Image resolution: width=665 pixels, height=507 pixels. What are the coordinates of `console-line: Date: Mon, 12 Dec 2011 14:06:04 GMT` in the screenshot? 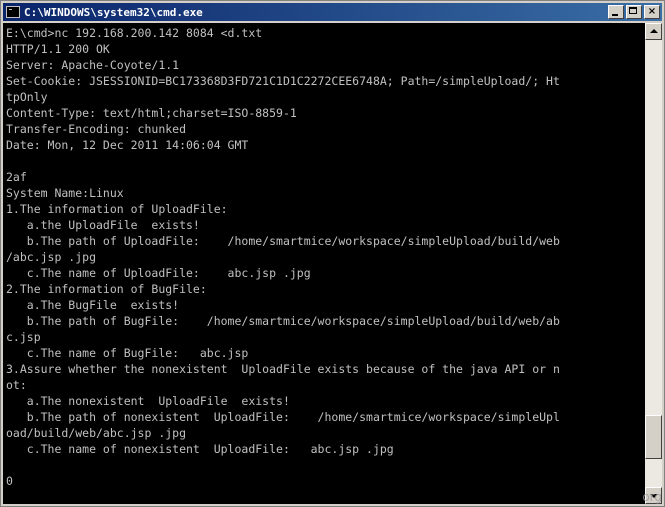 It's located at (127, 145).